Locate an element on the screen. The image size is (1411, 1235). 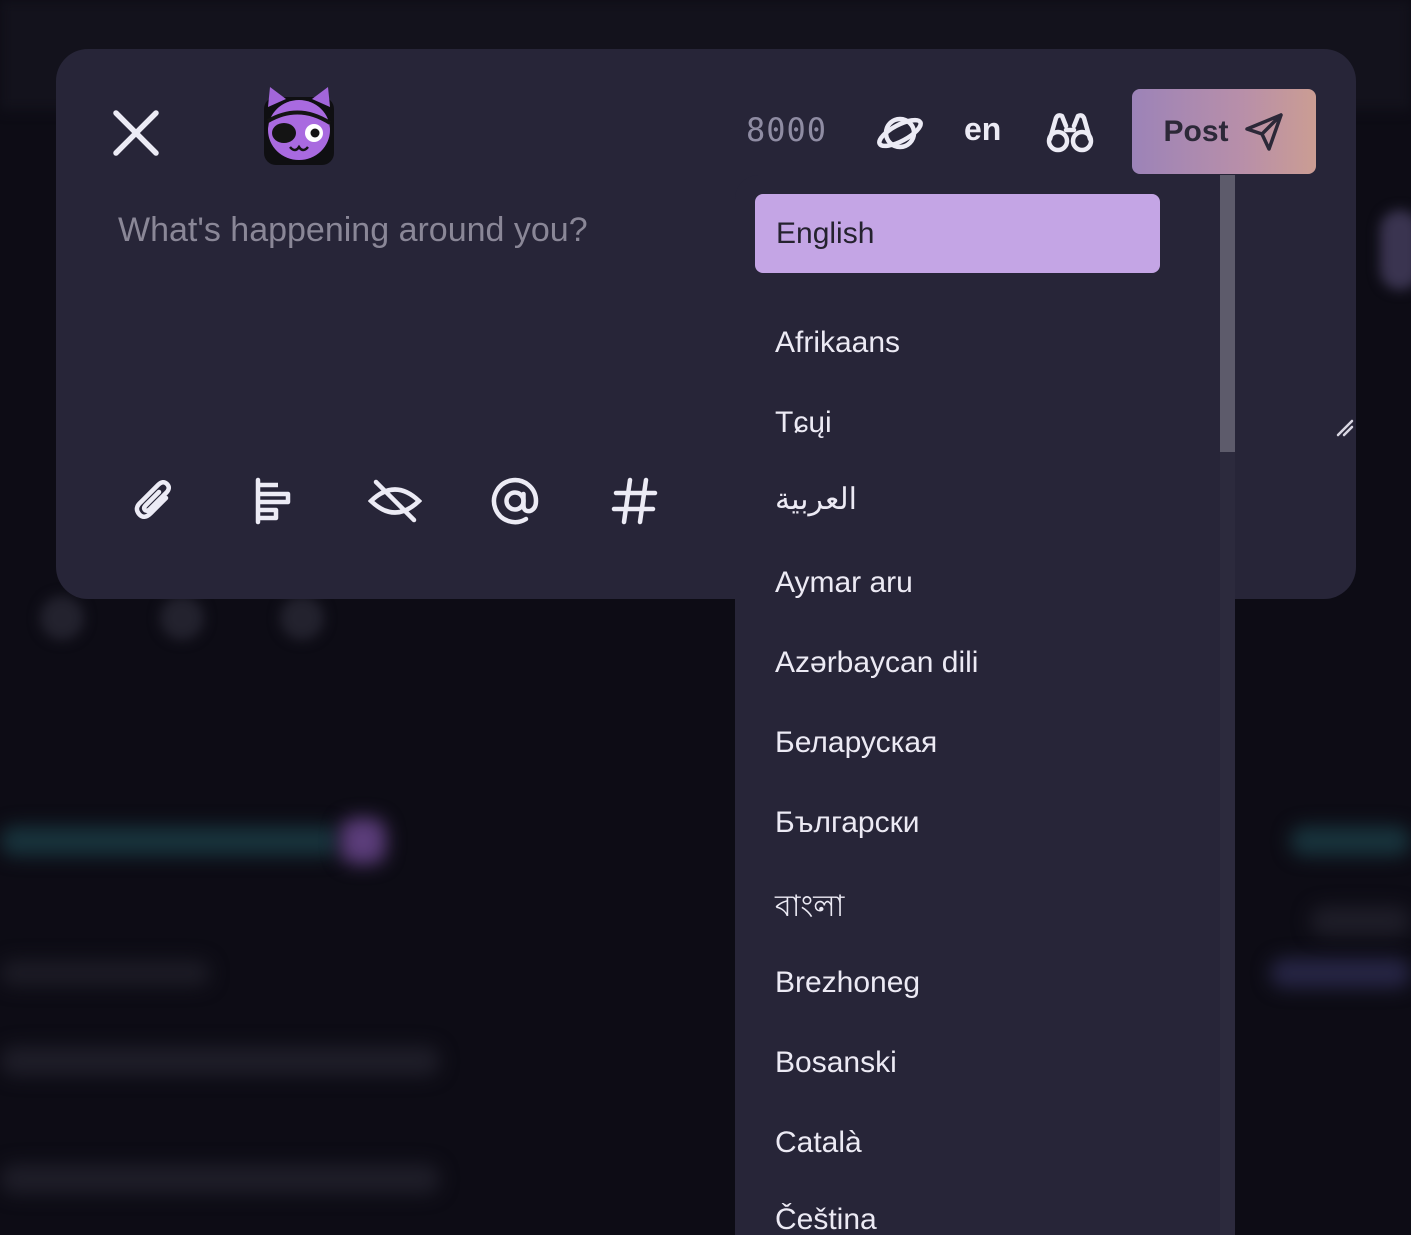
avatar is located at coordinates (299, 126).